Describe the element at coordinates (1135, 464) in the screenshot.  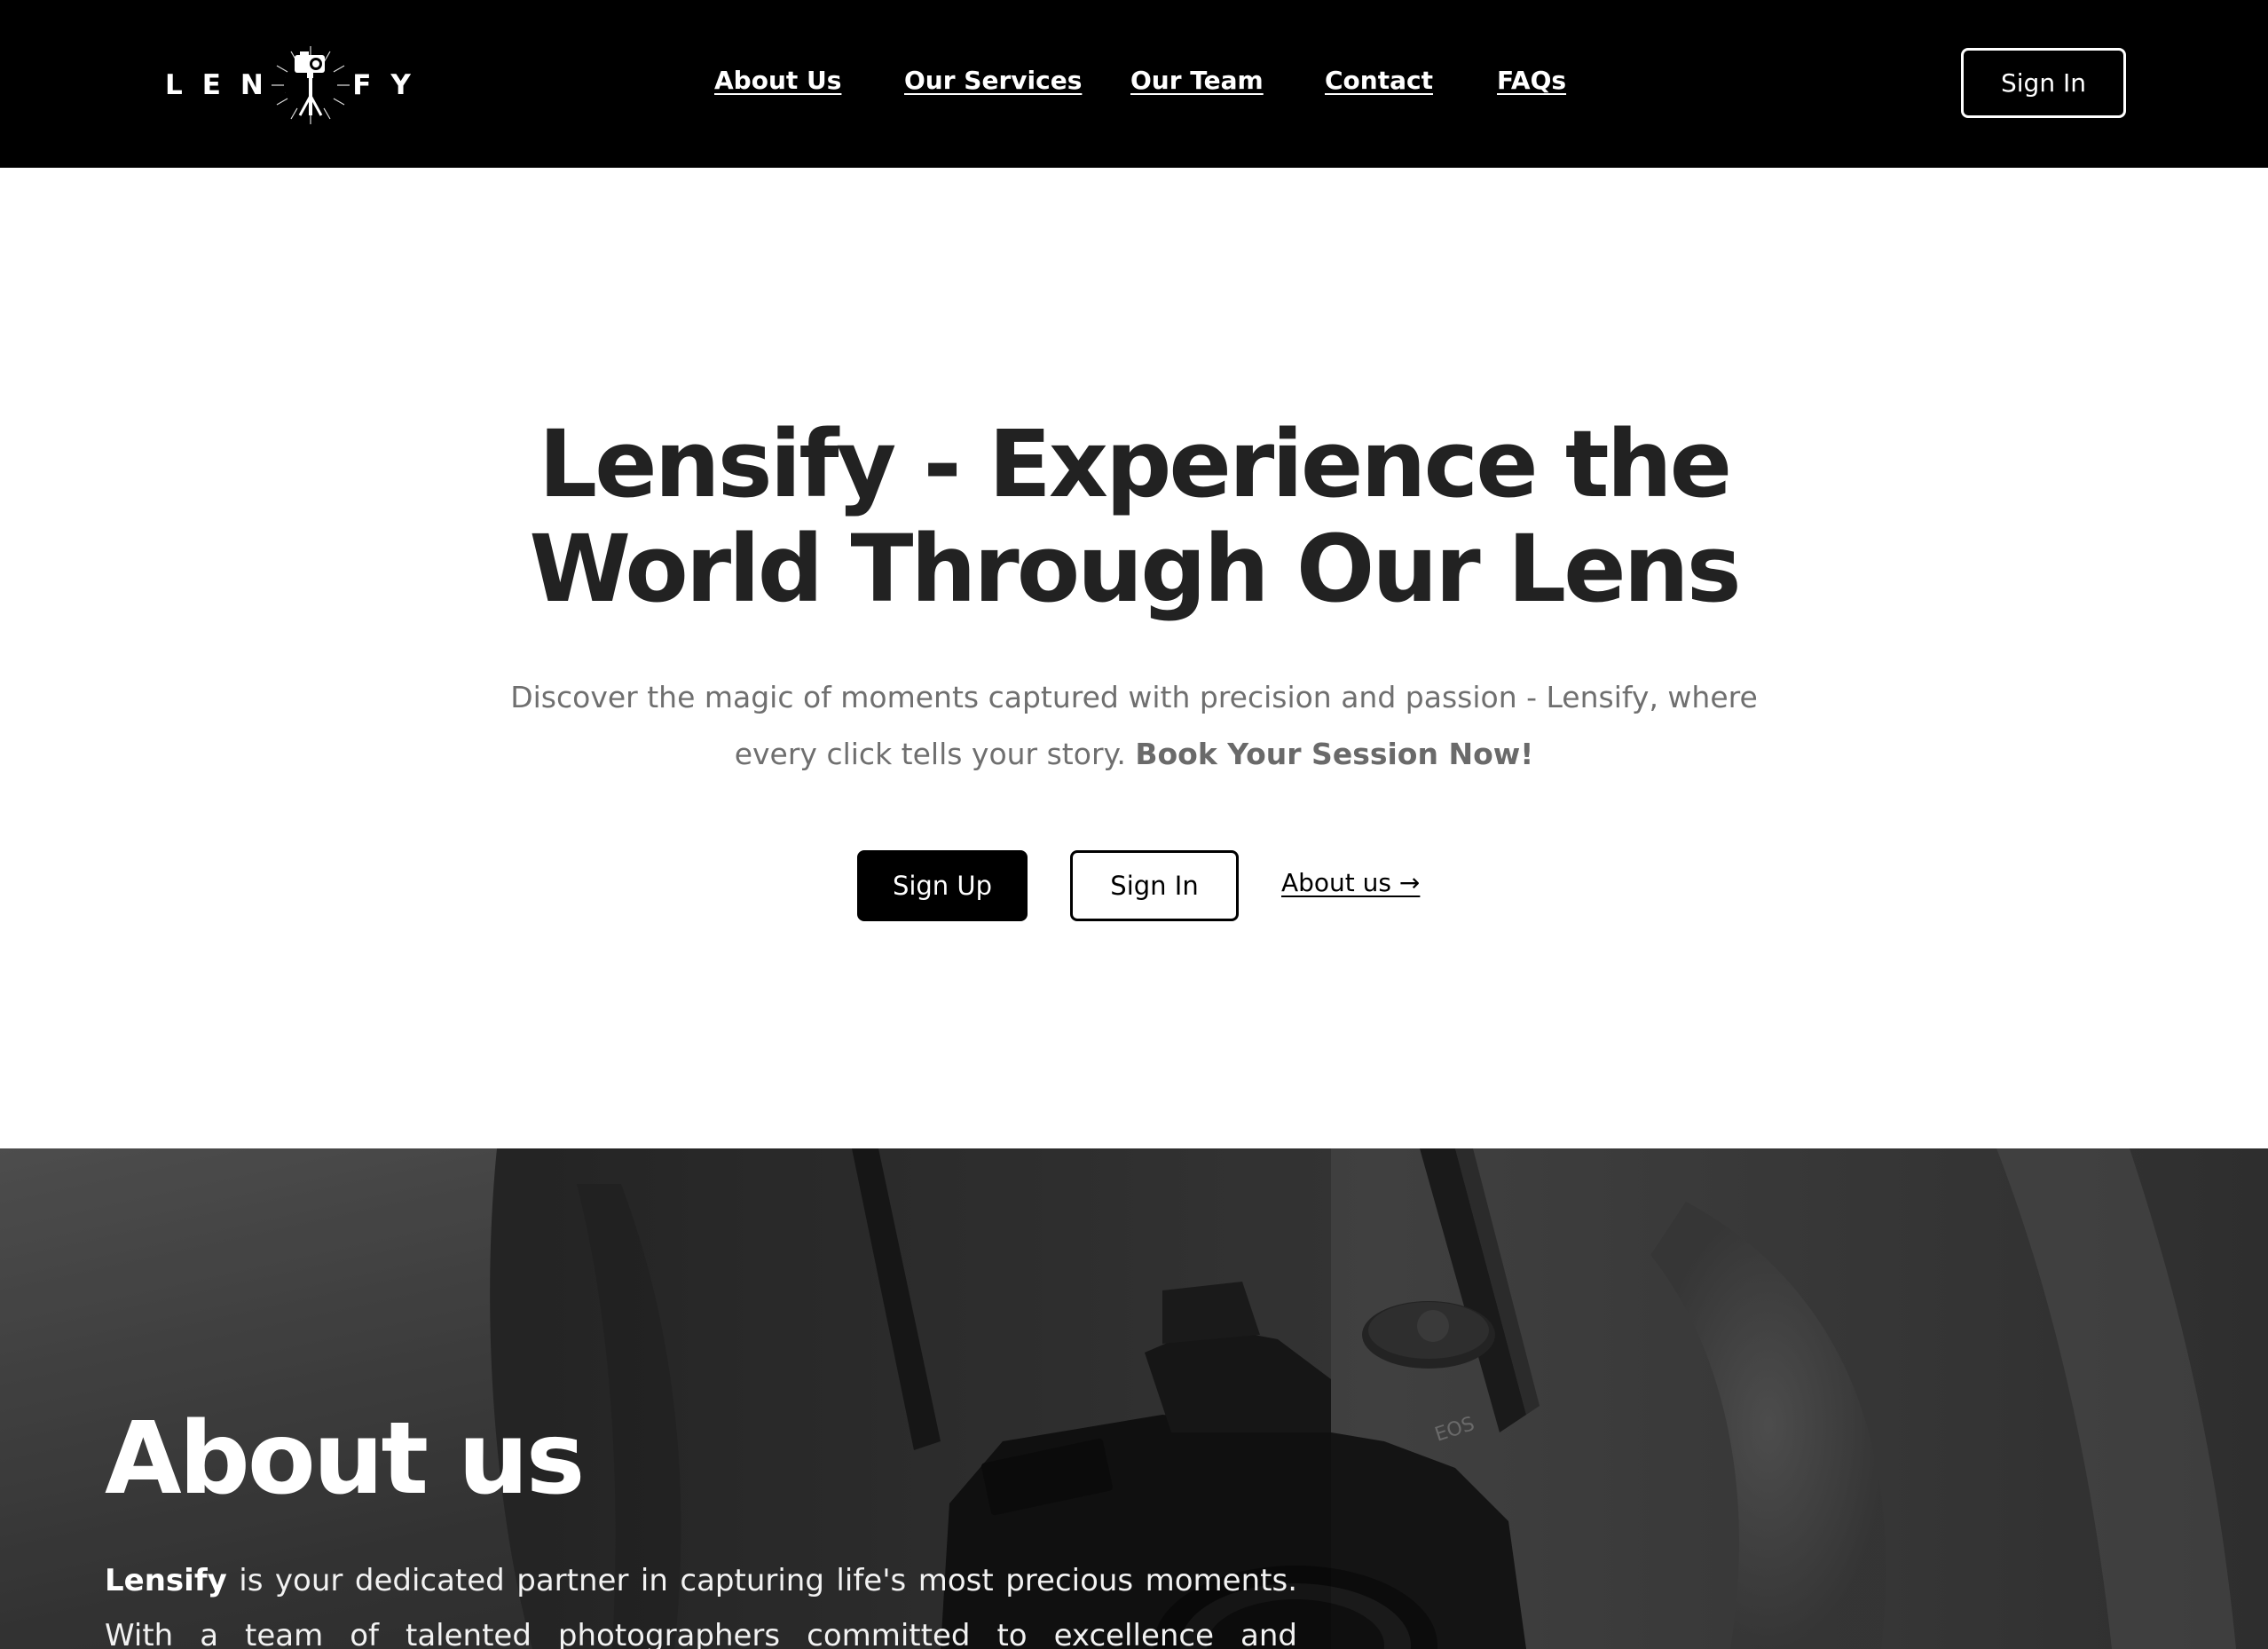
I see `hero-title-line-1: Lensify - Experience the` at that location.